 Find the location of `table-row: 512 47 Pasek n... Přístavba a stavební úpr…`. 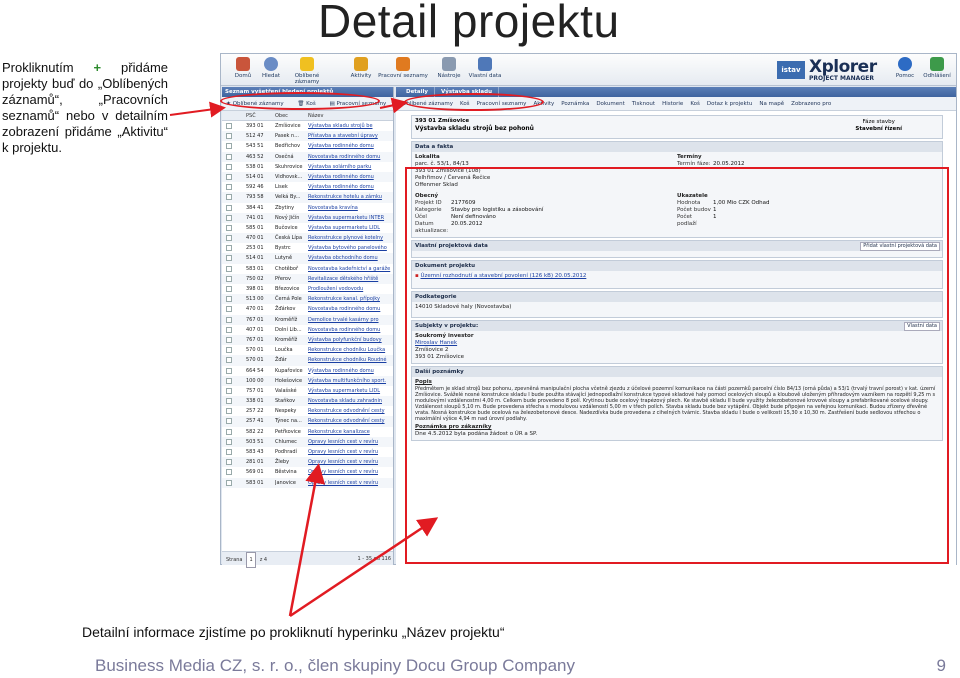

table-row: 512 47 Pasek n... Přístavba a stavební úpr… is located at coordinates (307, 136).